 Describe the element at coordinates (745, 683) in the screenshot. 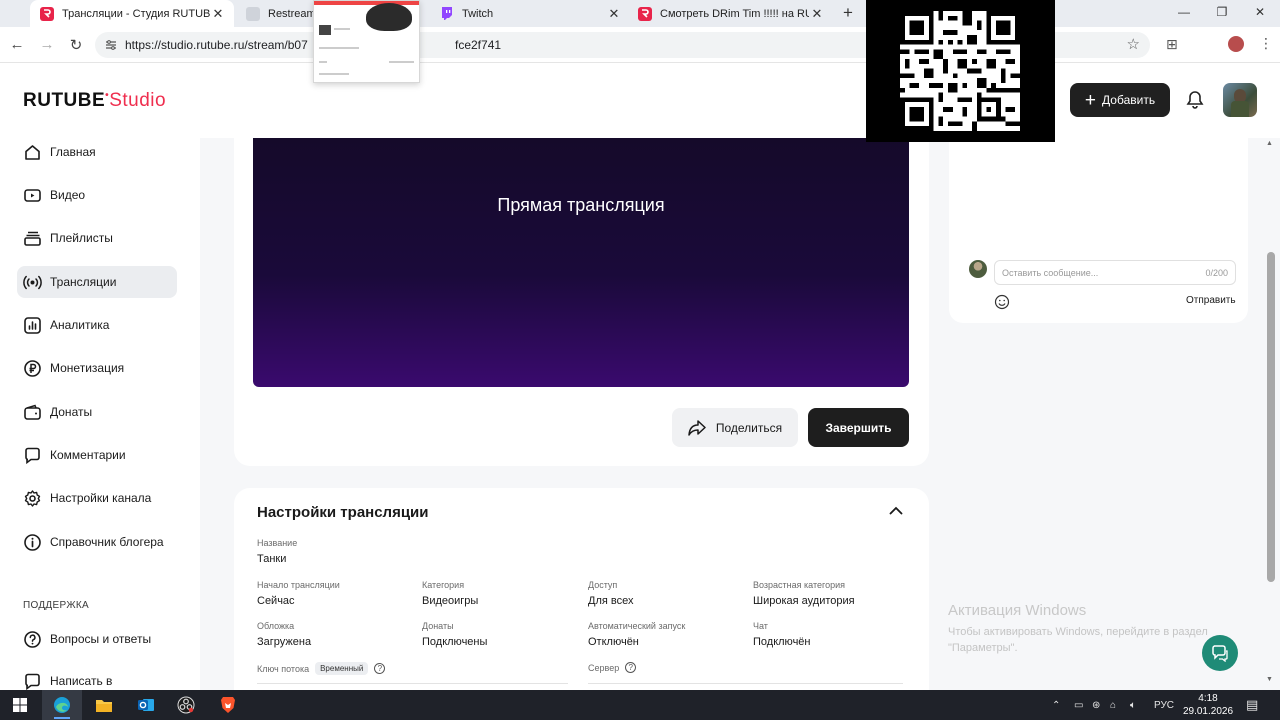

I see `server-field-border` at that location.